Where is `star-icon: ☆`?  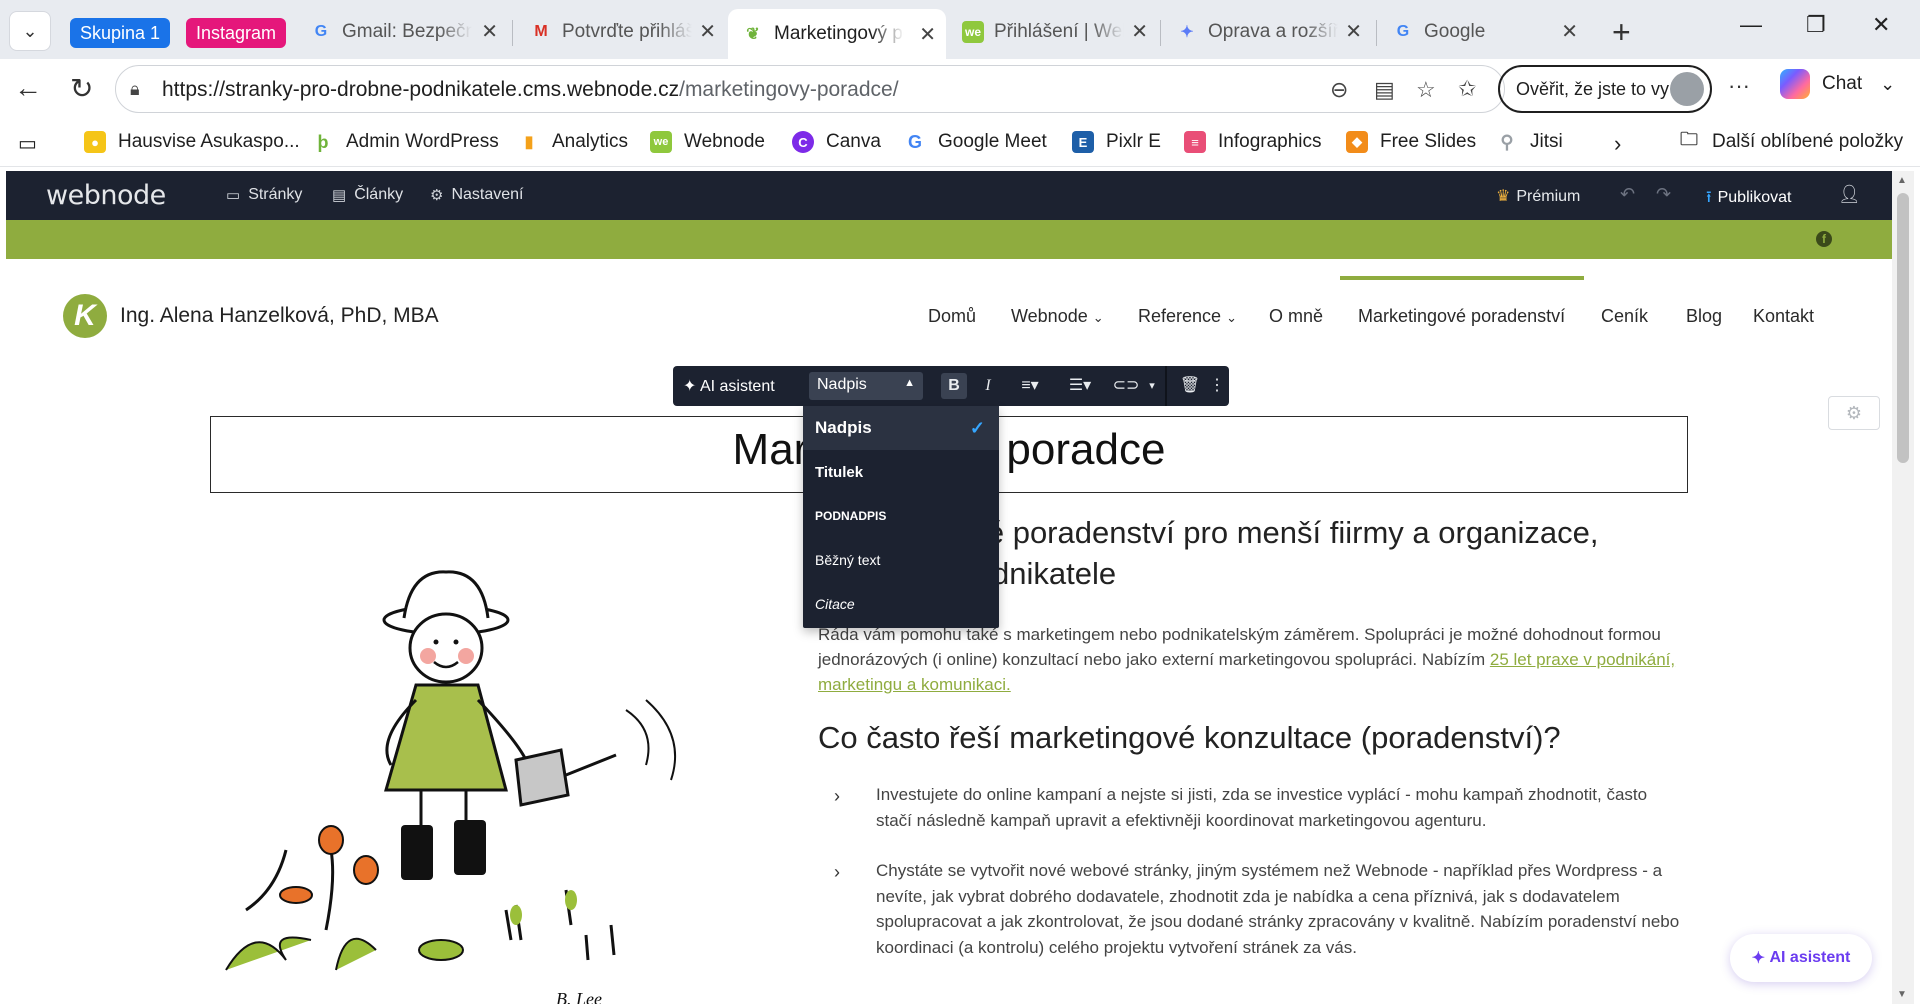
star-icon: ☆ is located at coordinates (1426, 90).